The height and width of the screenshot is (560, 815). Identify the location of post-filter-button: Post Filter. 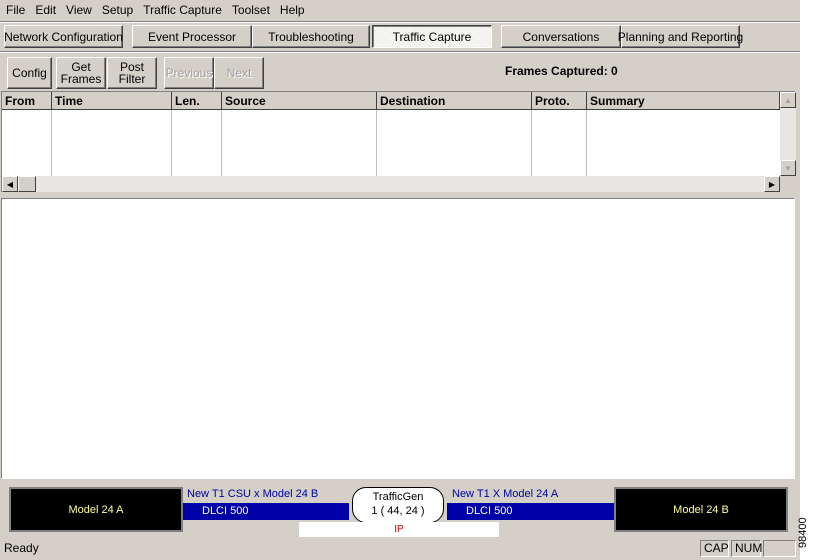
(132, 73).